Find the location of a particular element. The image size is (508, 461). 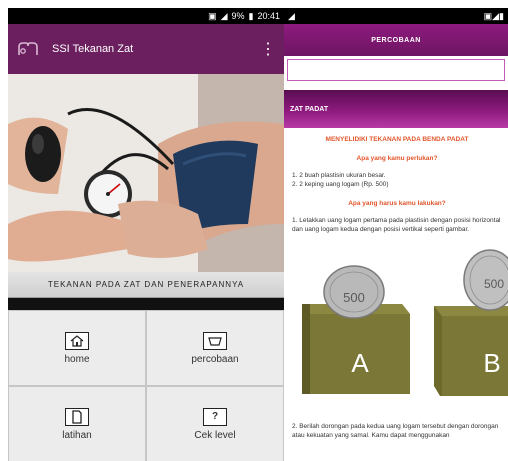

page-title: PERCOBAAN is located at coordinates (396, 40).